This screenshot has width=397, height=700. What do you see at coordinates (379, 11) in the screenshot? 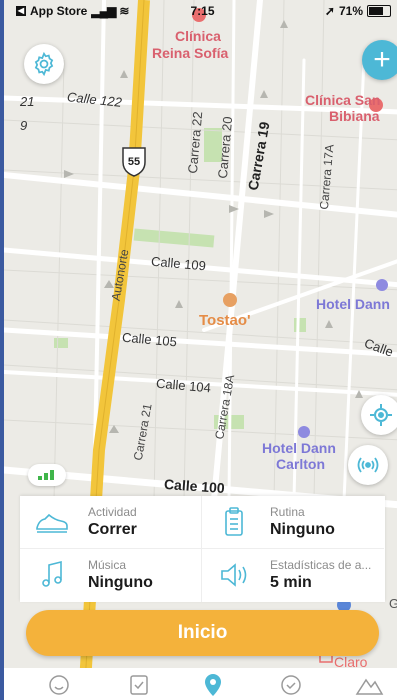
I see `battery-icon` at bounding box center [379, 11].